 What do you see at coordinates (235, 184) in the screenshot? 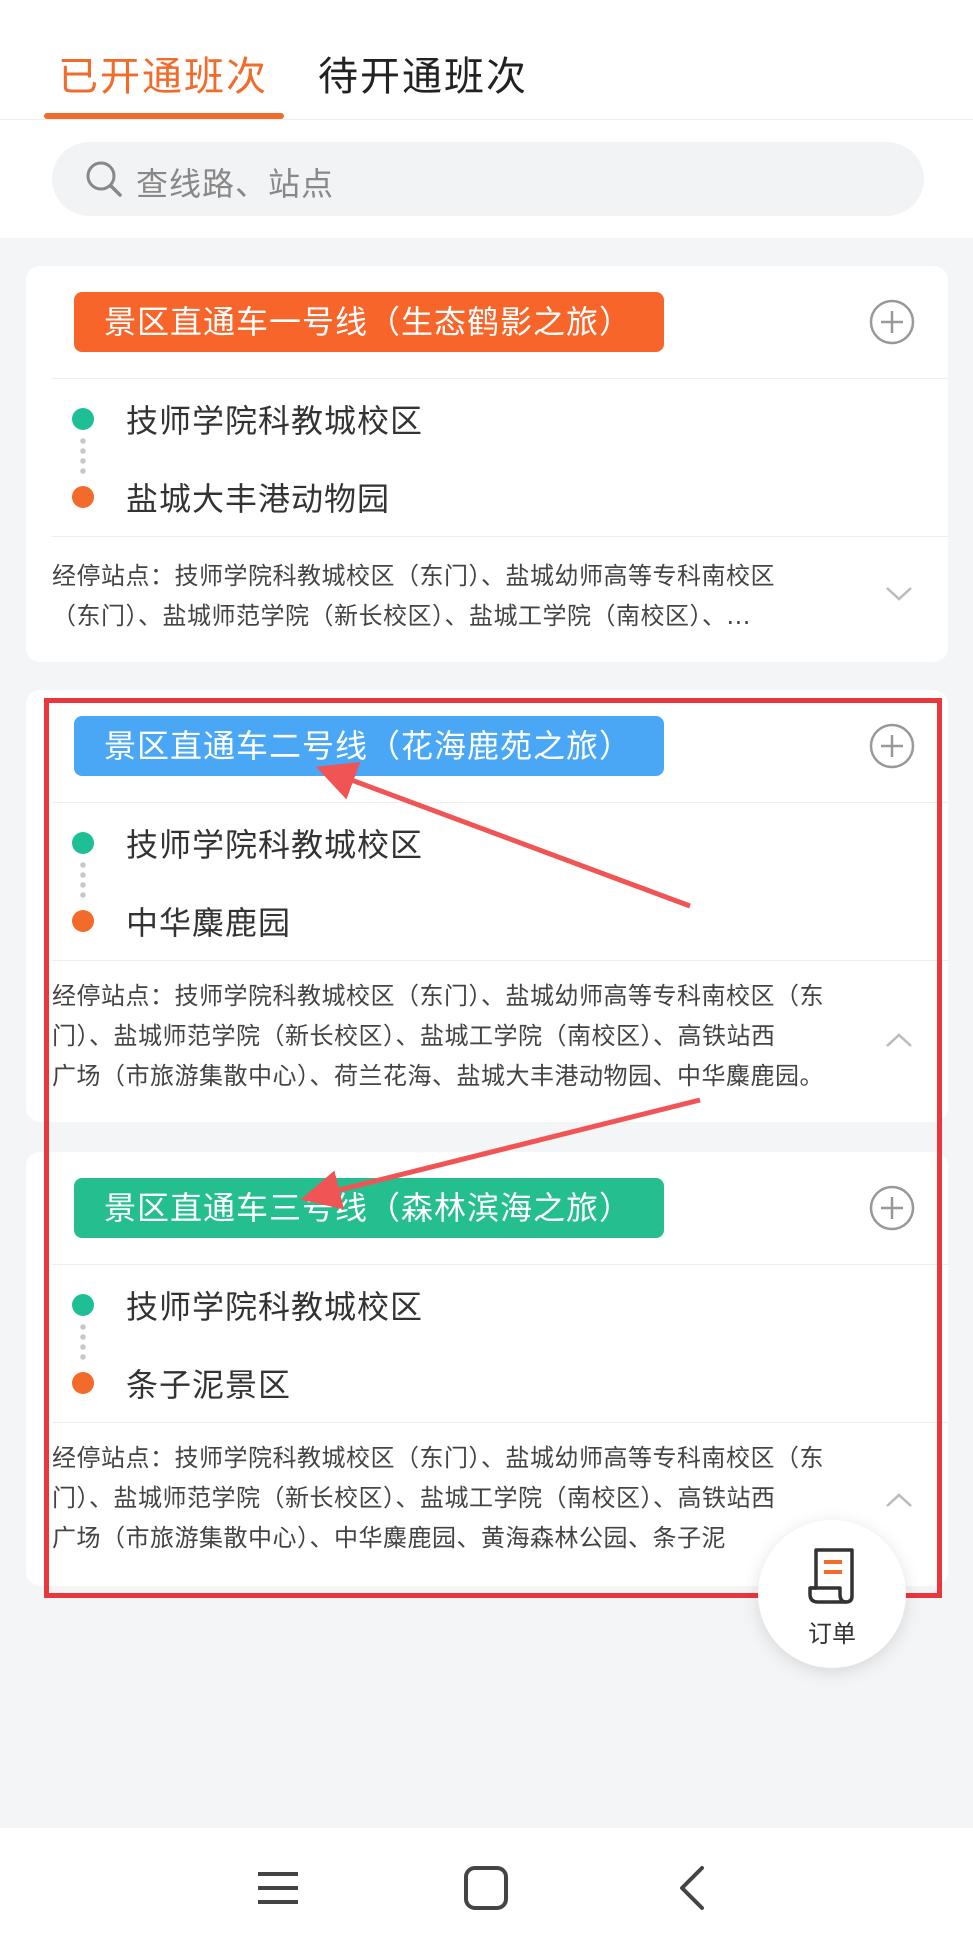
I see `search-placeholder: 查线路、站点` at bounding box center [235, 184].